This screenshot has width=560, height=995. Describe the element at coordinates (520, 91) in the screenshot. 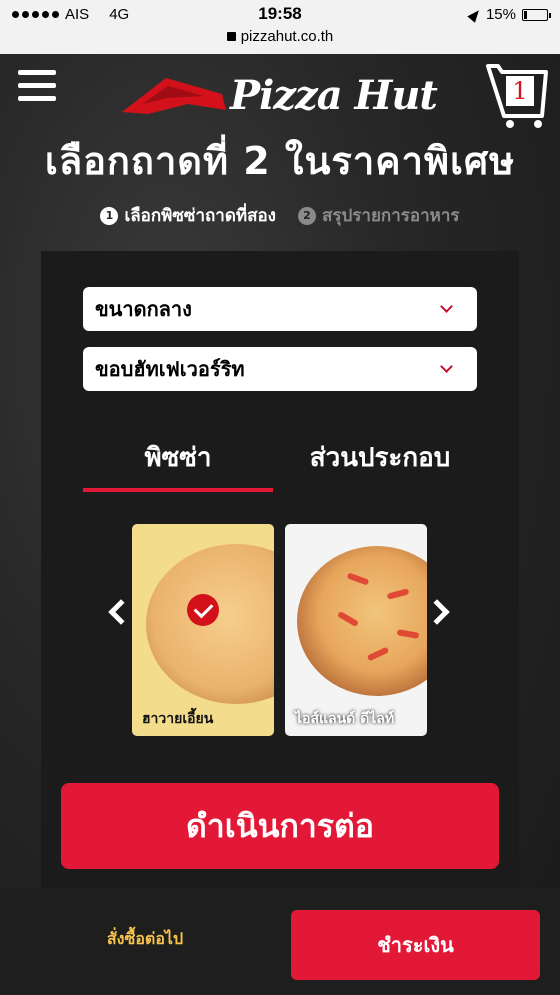

I see `cart-count-badge: 1` at that location.